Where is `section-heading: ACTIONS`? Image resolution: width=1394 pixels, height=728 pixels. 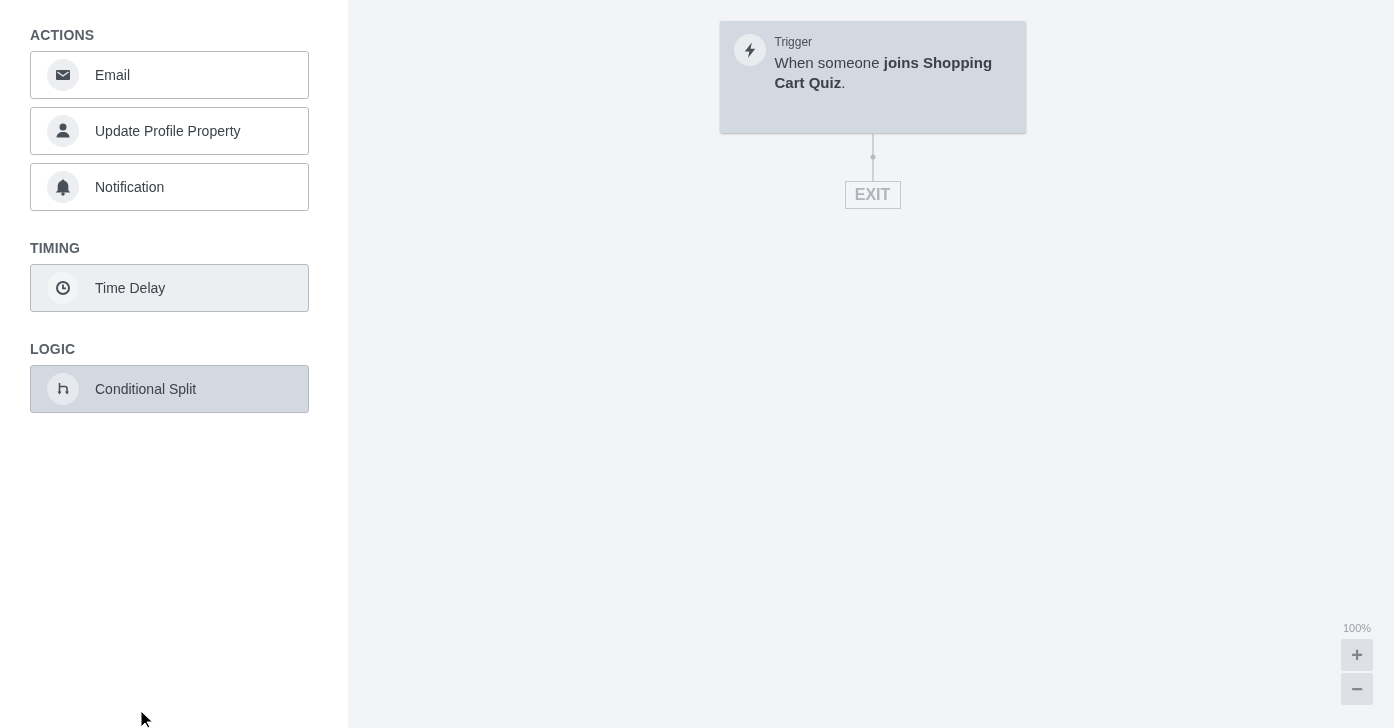 section-heading: ACTIONS is located at coordinates (62, 35).